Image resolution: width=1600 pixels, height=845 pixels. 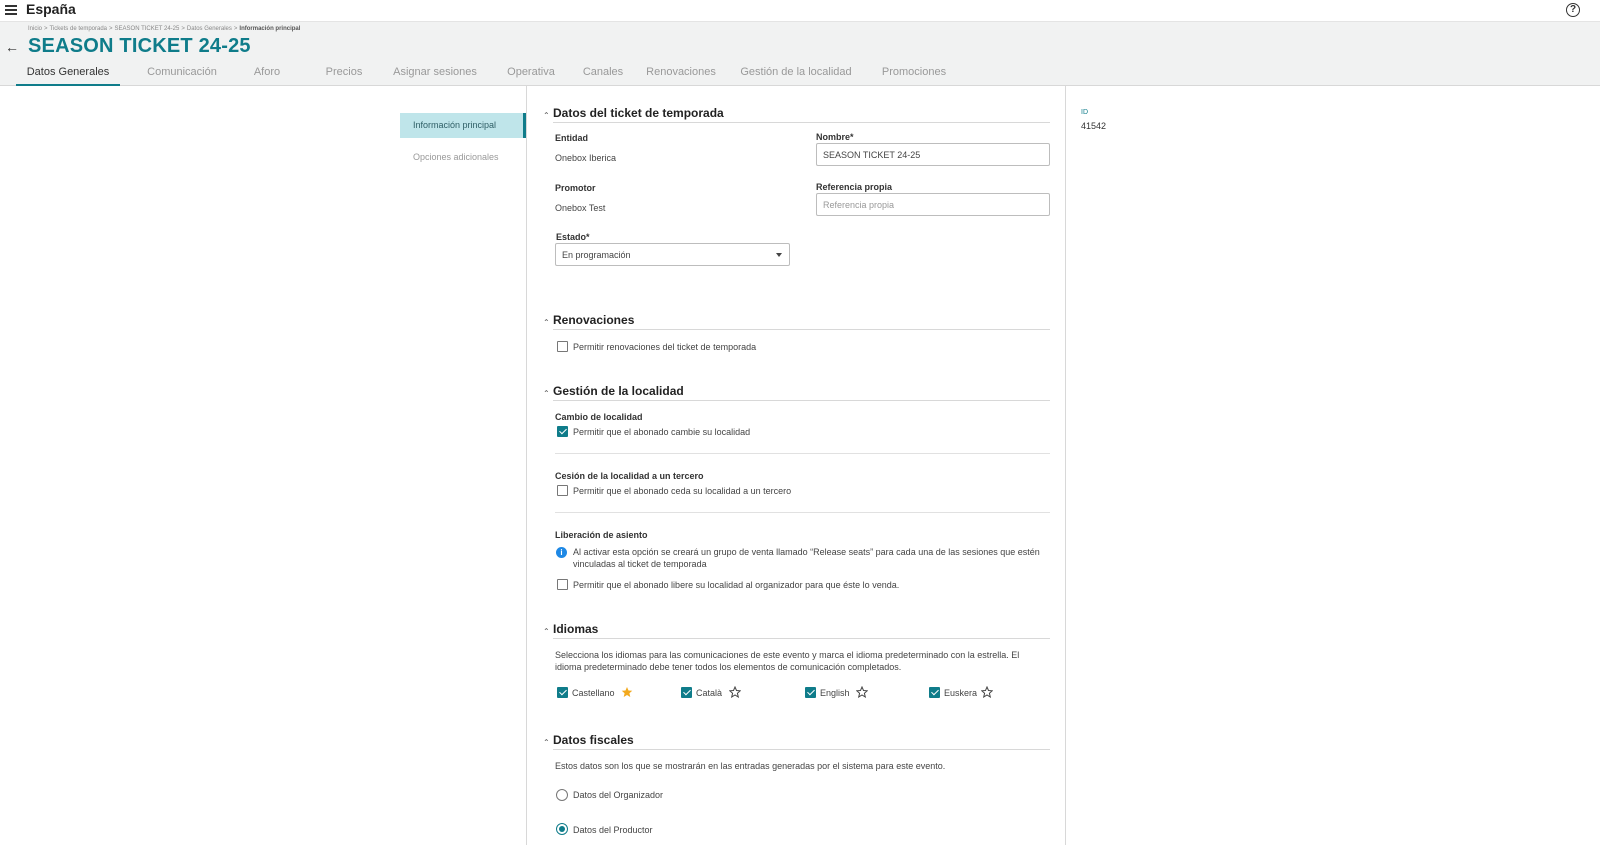 What do you see at coordinates (267, 75) in the screenshot?
I see `tab-aforo: Aforo` at bounding box center [267, 75].